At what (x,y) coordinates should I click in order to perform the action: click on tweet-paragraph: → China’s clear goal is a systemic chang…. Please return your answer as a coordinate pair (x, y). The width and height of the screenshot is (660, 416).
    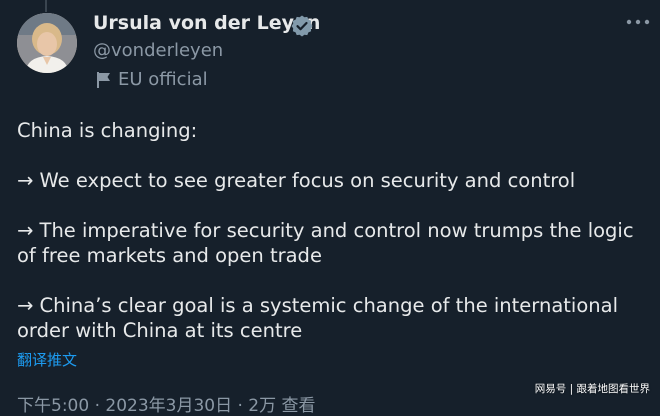
    Looking at the image, I should click on (318, 318).